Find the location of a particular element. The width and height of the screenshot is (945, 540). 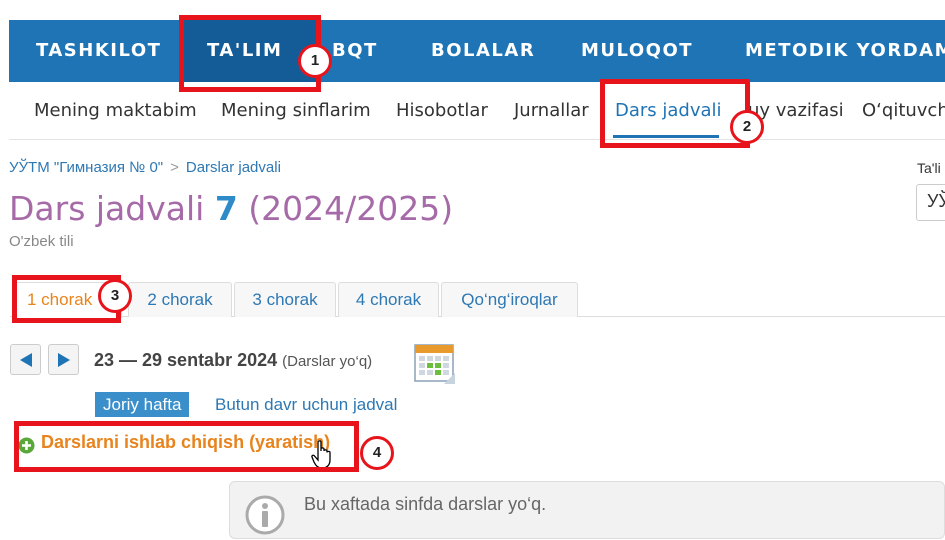

info-message-text: Bu xaftada sinfda darslar yo‘q. is located at coordinates (425, 504).